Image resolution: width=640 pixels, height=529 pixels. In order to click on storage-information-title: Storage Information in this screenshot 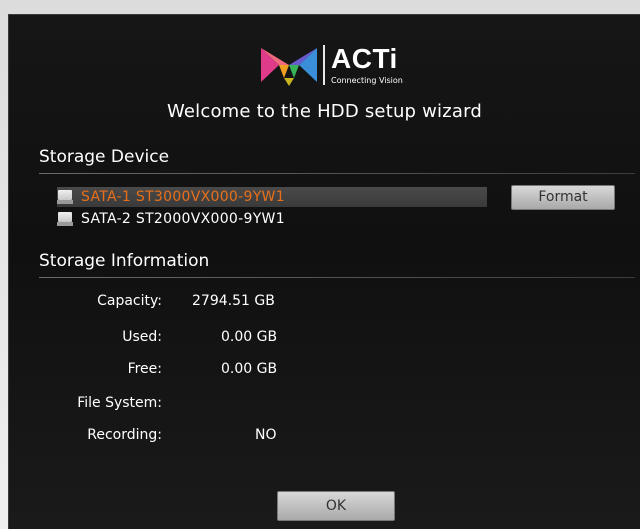, I will do `click(124, 261)`.